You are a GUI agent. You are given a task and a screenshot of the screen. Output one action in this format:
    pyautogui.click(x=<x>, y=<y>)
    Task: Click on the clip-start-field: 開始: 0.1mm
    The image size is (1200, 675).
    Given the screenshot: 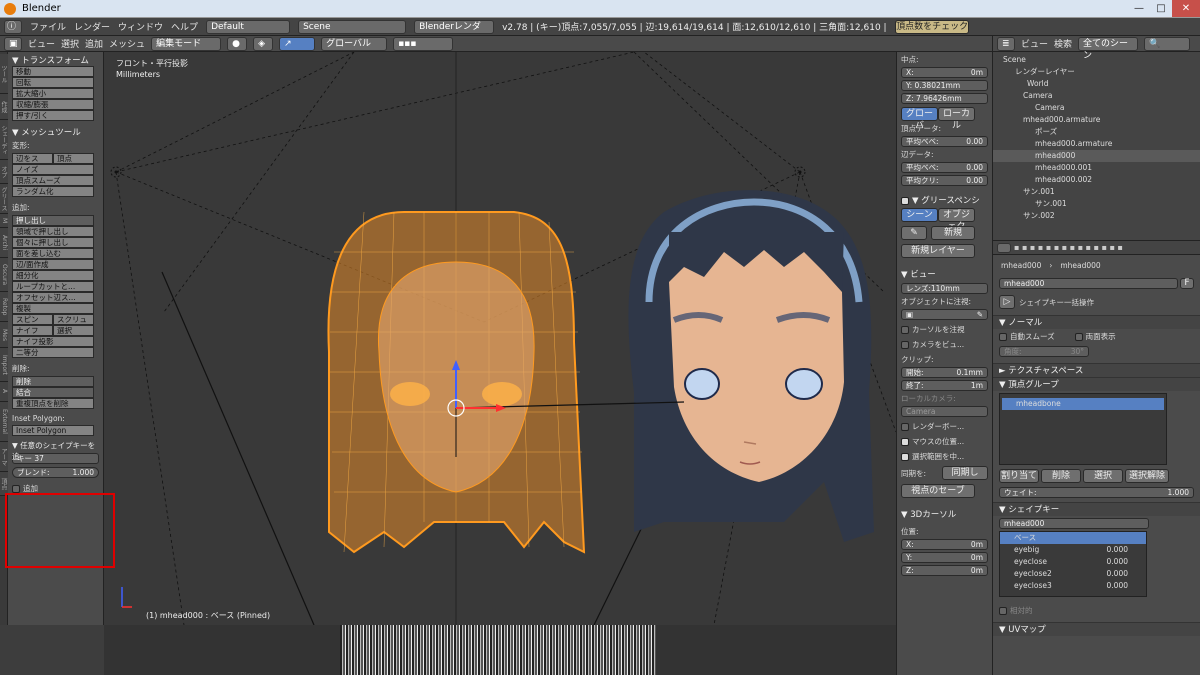 What is the action you would take?
    pyautogui.click(x=944, y=372)
    